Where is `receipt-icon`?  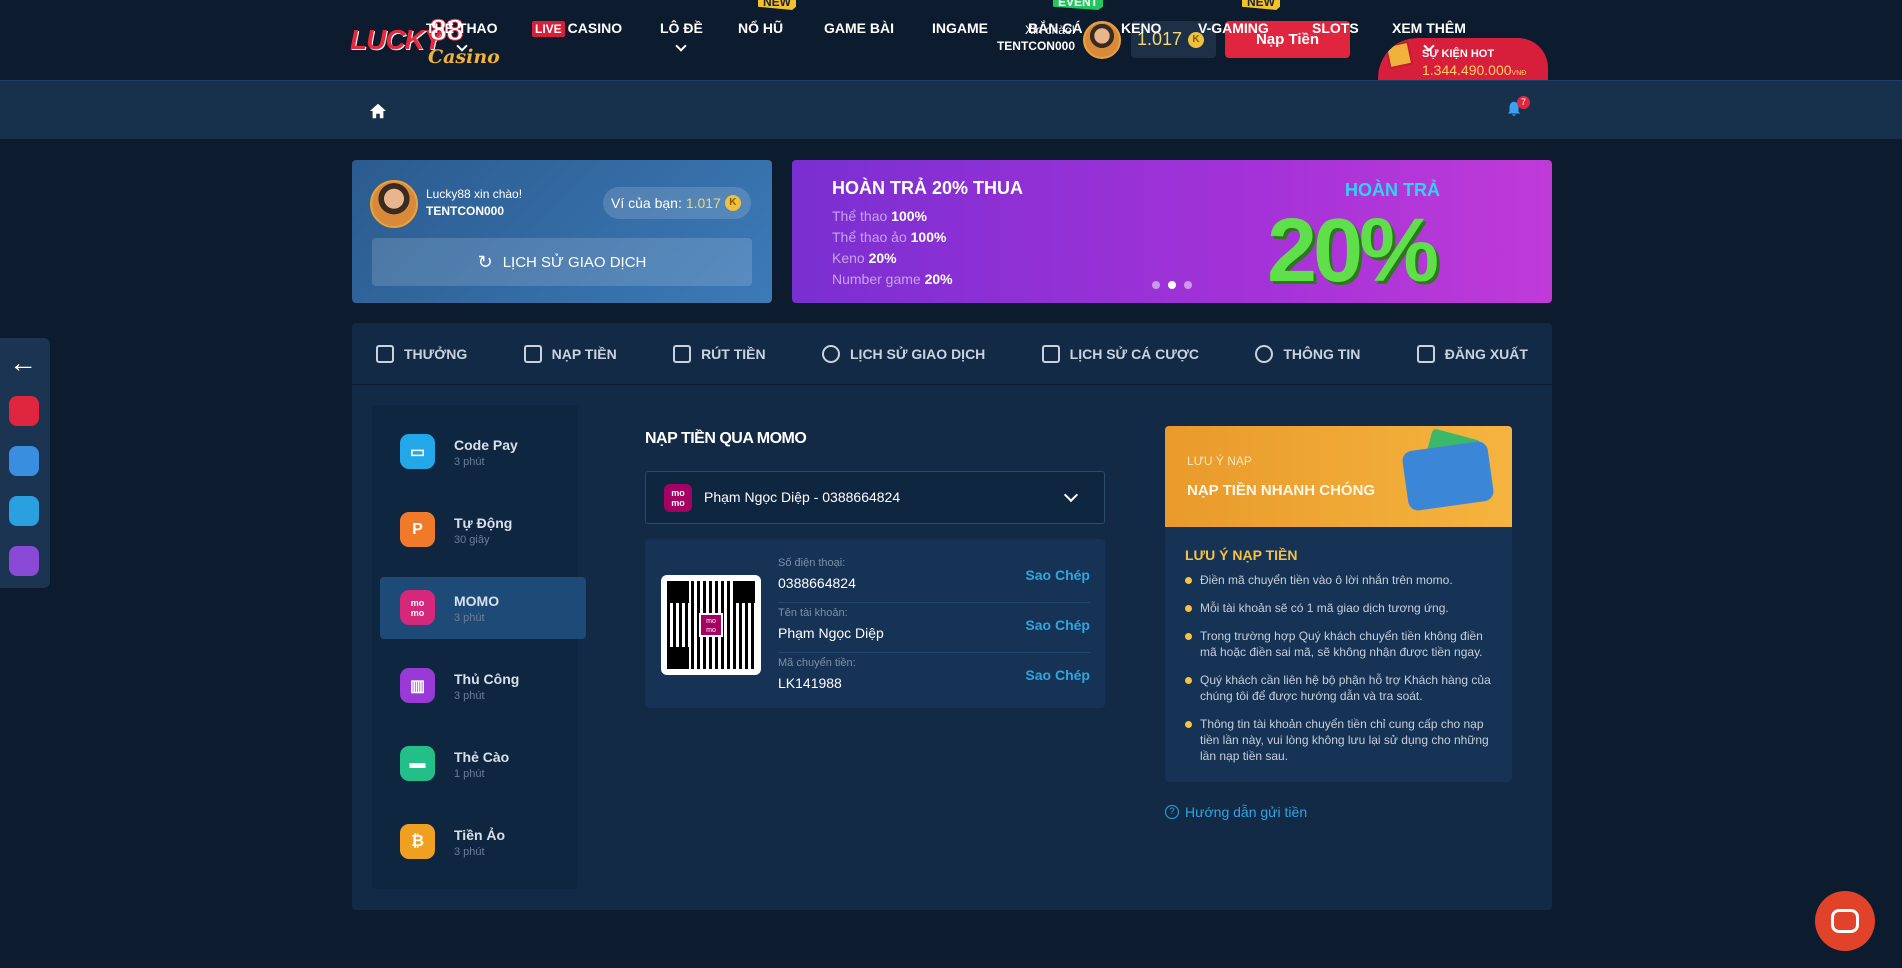 receipt-icon is located at coordinates (1050, 353).